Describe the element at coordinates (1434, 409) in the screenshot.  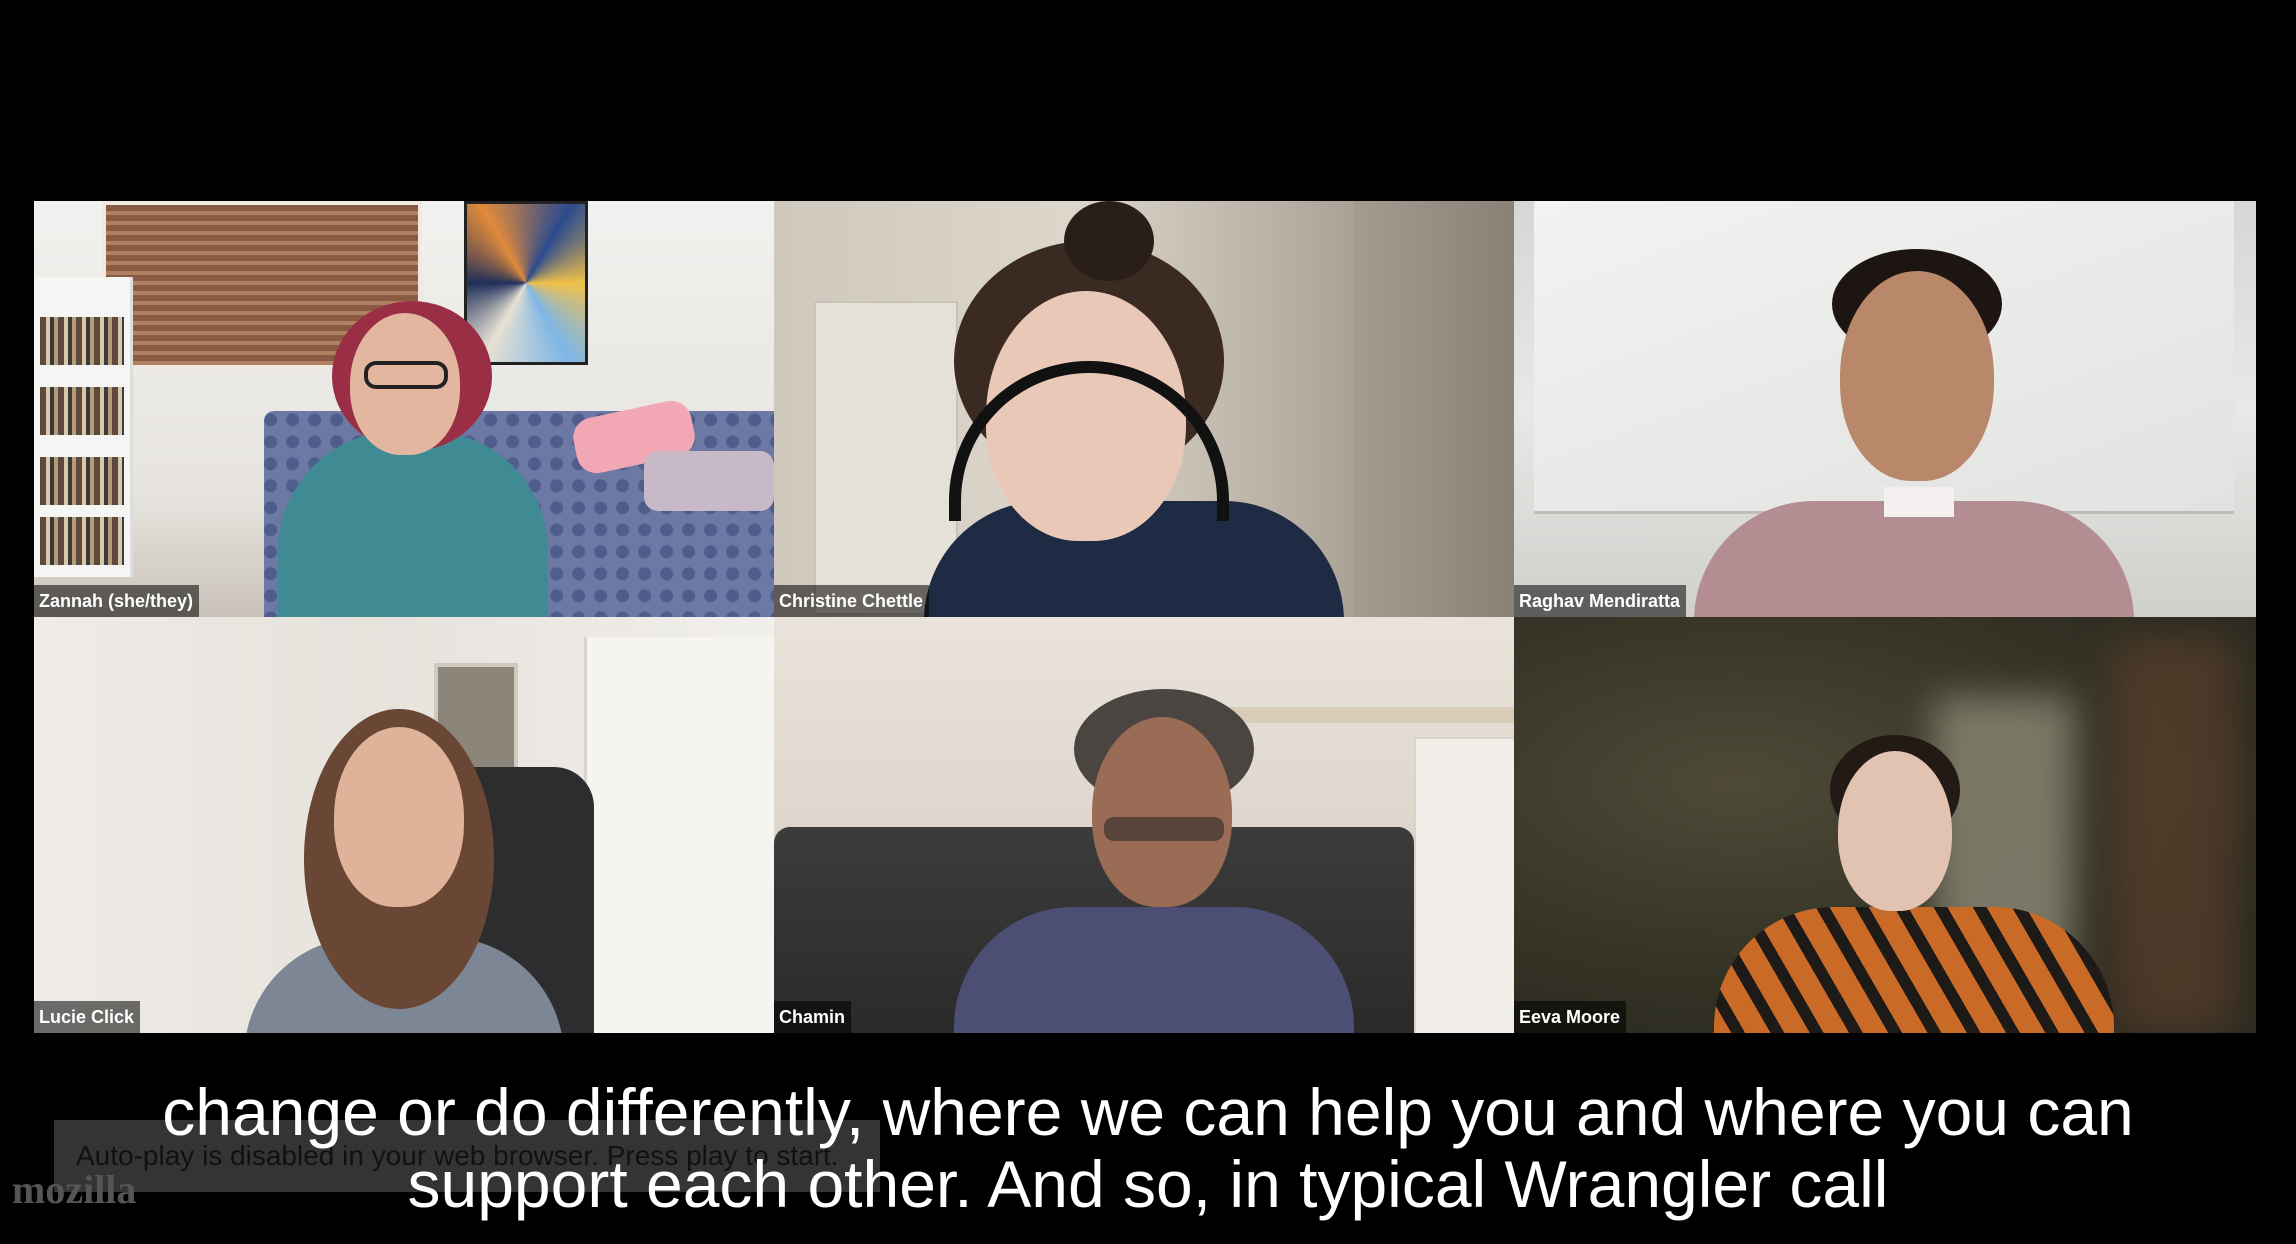
I see `cabinet` at that location.